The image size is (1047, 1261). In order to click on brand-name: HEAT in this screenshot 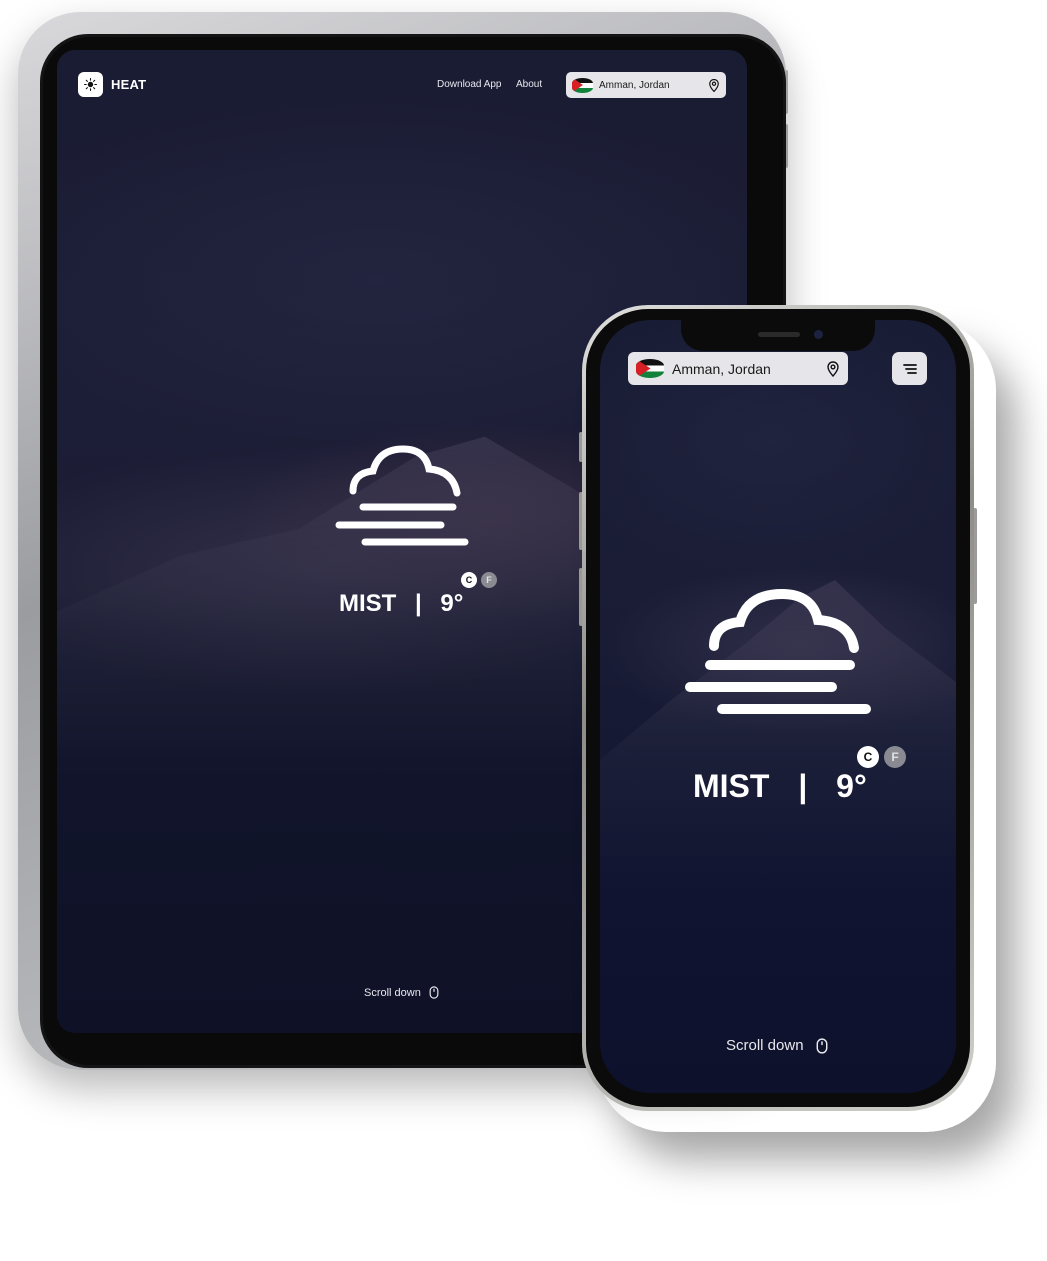, I will do `click(129, 84)`.